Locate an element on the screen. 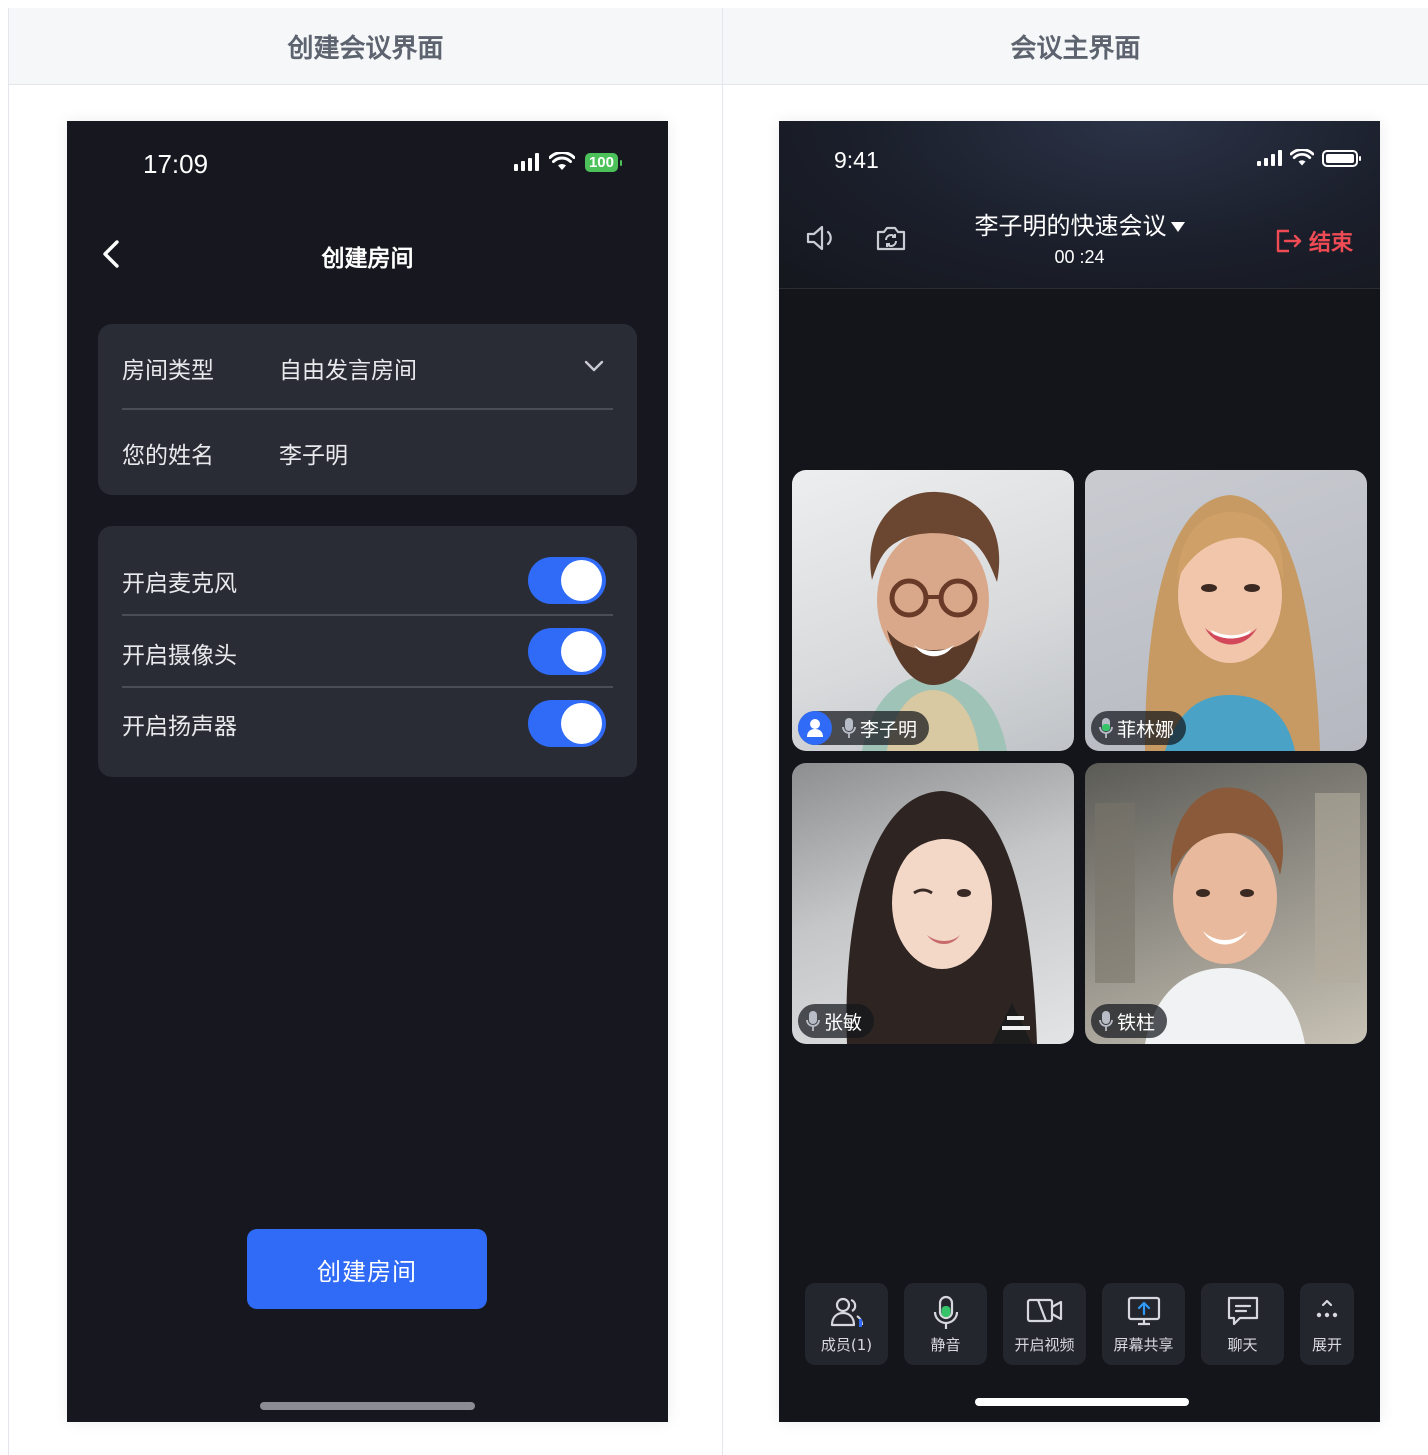  name-row: 您的姓名 李子明 is located at coordinates (367, 453).